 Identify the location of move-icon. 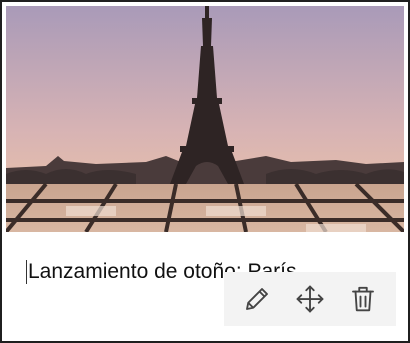
(310, 299).